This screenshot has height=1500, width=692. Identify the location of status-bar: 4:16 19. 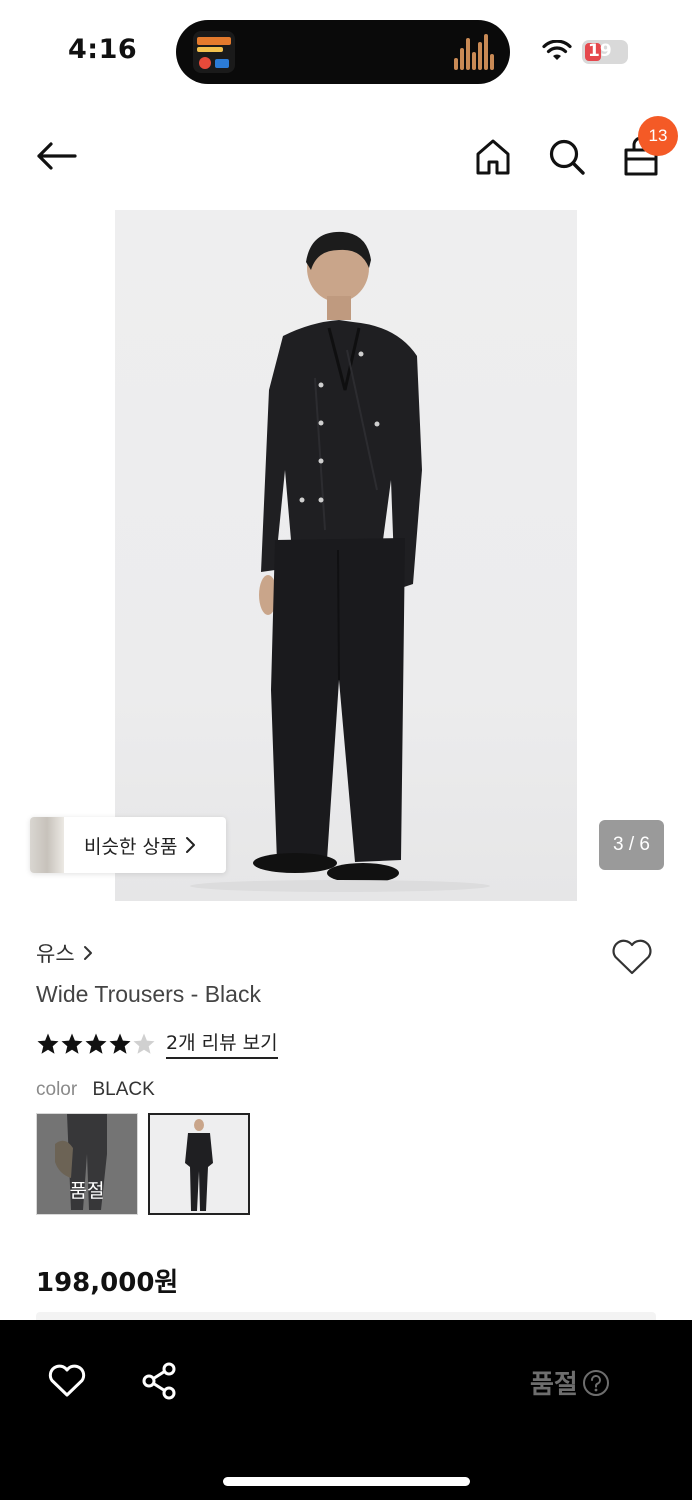
(346, 50).